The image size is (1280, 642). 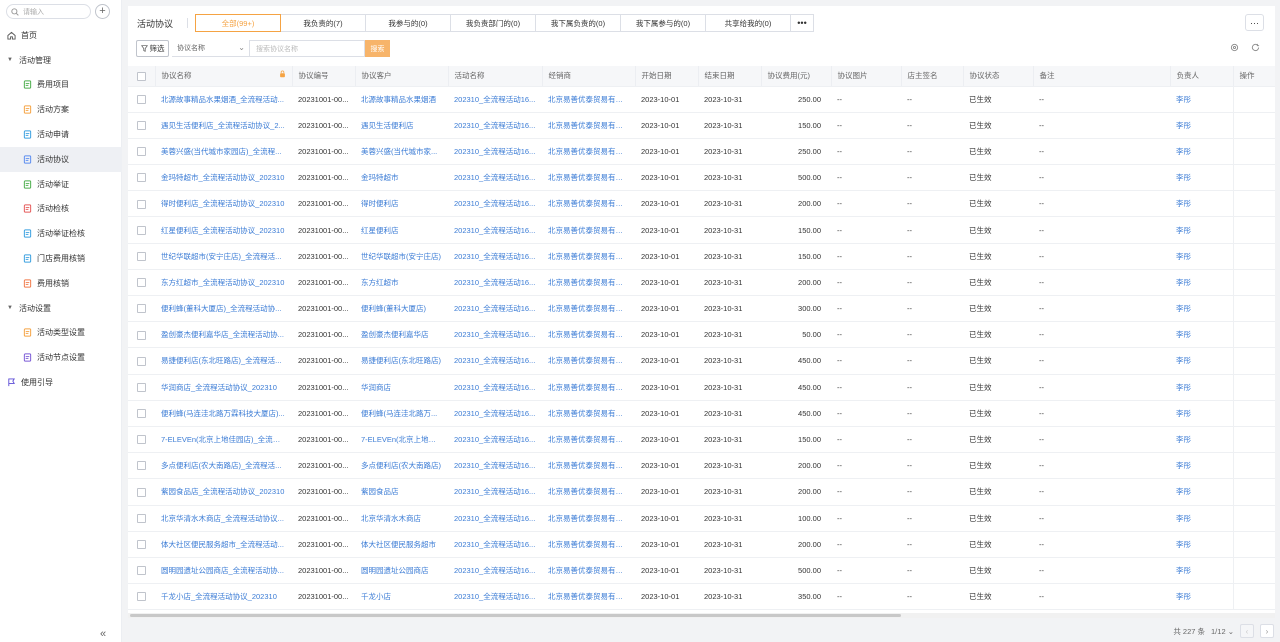 What do you see at coordinates (401, 309) in the screenshot?
I see `table-cell-link: 便利蜂(董科大厦店)` at bounding box center [401, 309].